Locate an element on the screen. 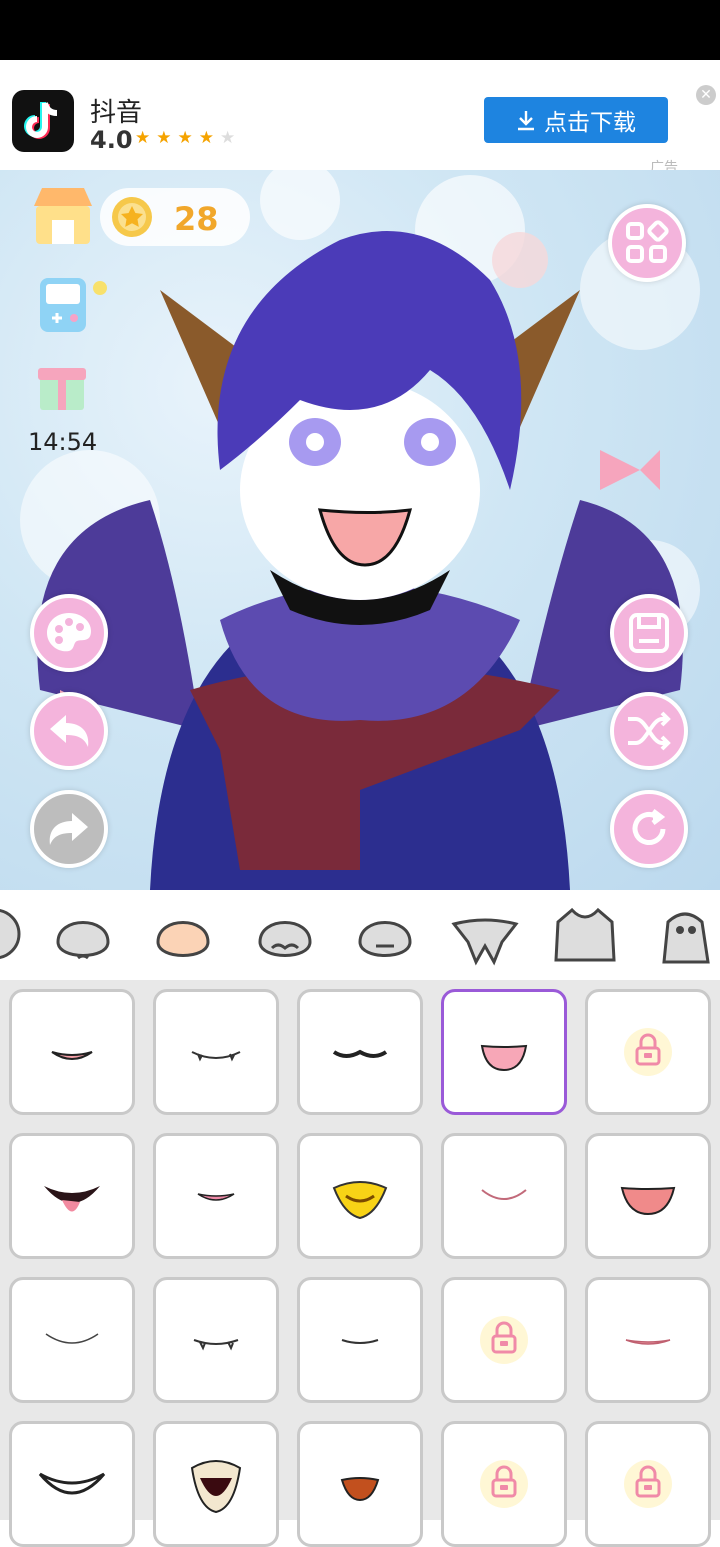  status-bar is located at coordinates (360, 30).